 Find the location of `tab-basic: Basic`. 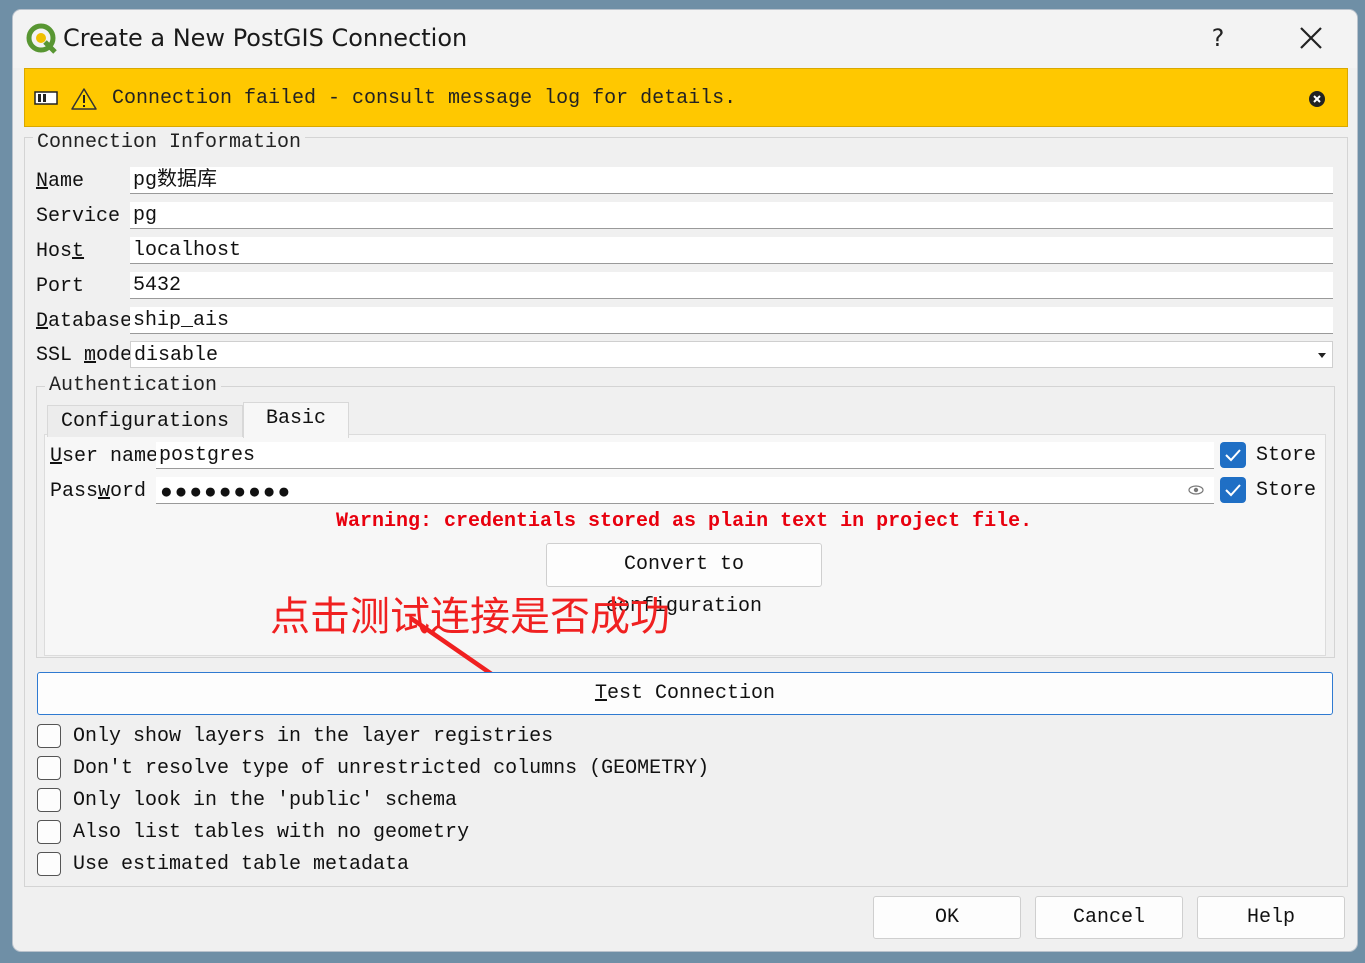

tab-basic: Basic is located at coordinates (296, 420).